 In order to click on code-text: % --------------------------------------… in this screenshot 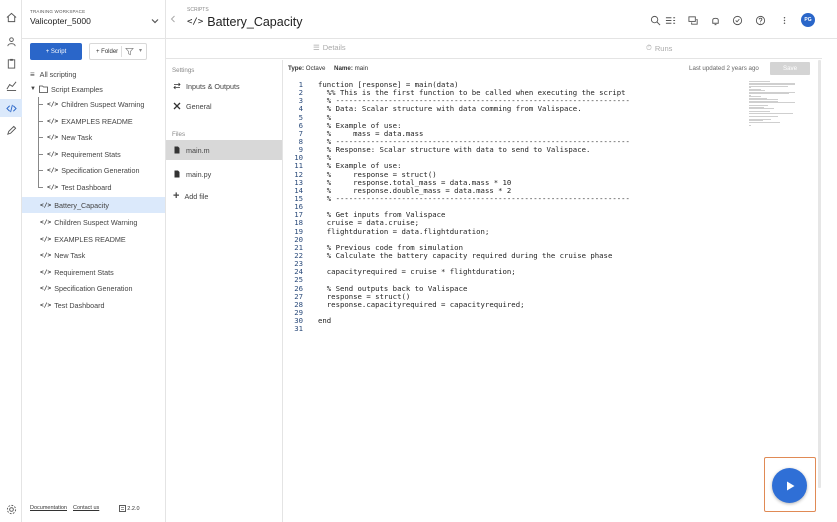, I will do `click(474, 198)`.